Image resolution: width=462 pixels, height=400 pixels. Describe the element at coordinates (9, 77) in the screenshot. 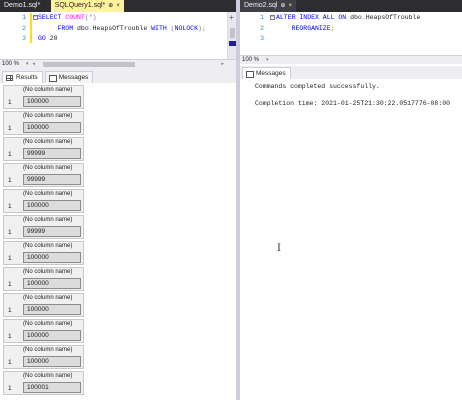

I see `grid-icon` at that location.